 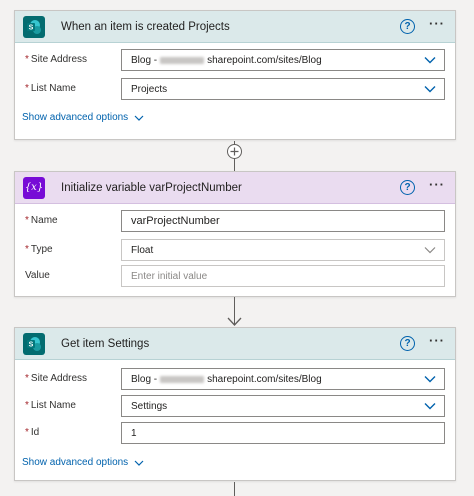 I want to click on id-input: 1, so click(x=283, y=433).